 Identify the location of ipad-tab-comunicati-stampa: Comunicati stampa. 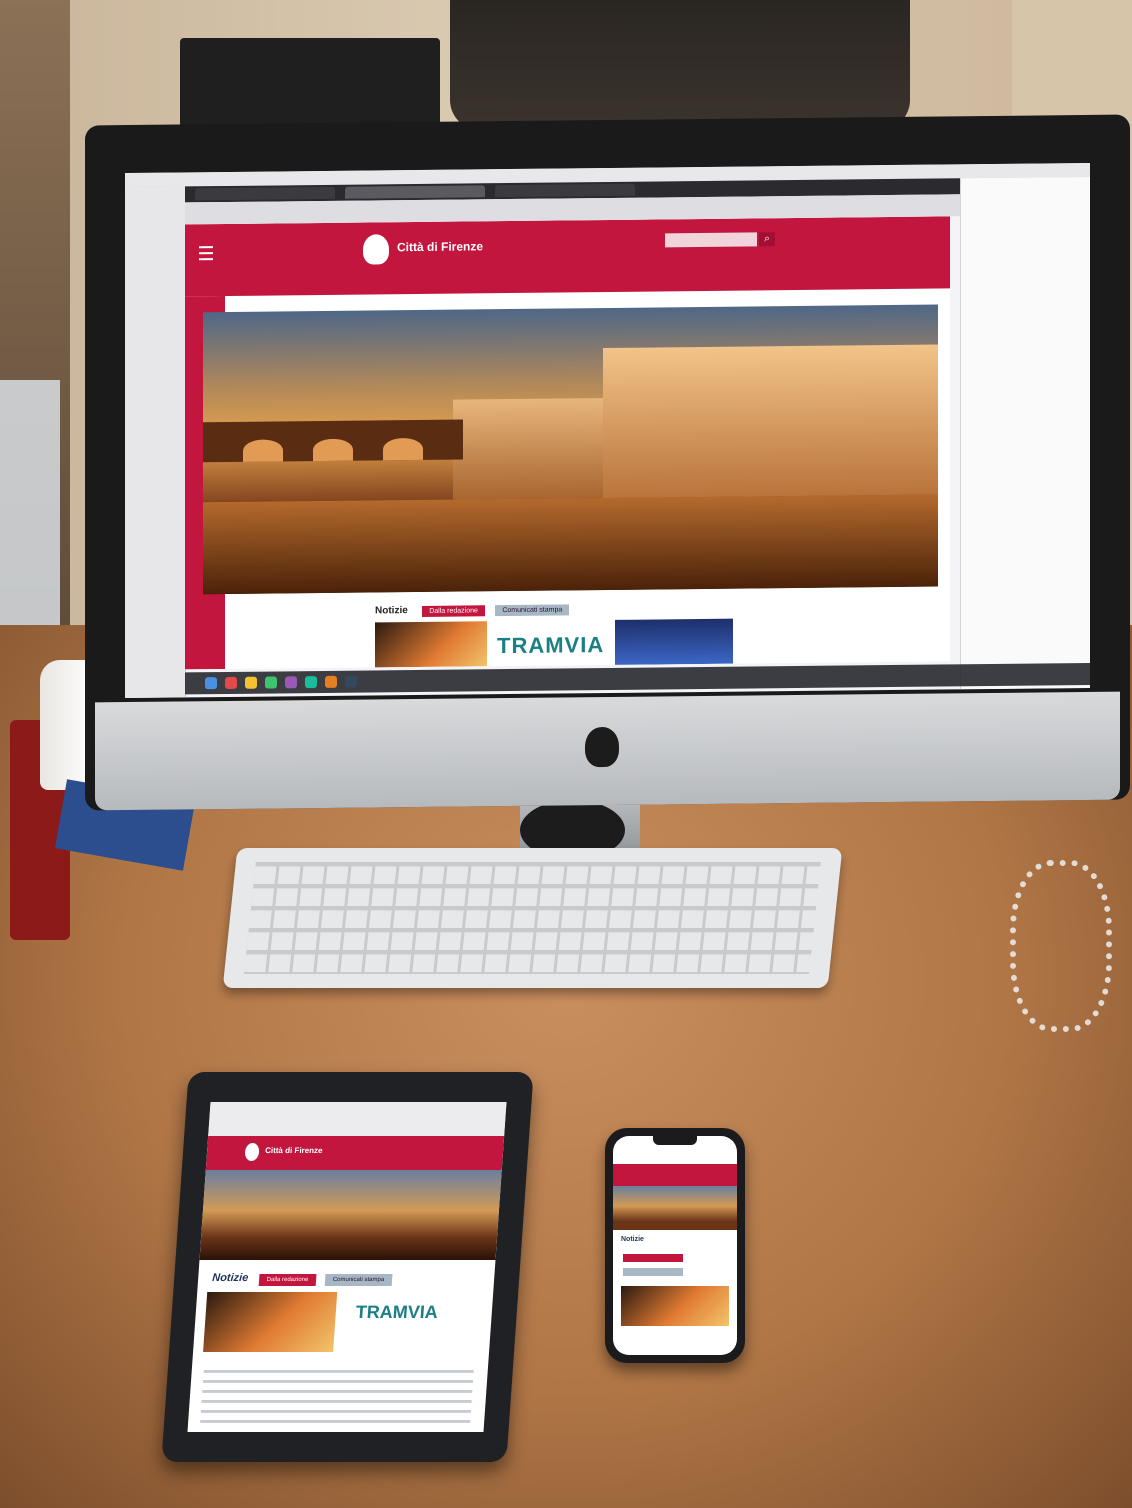
(358, 1280).